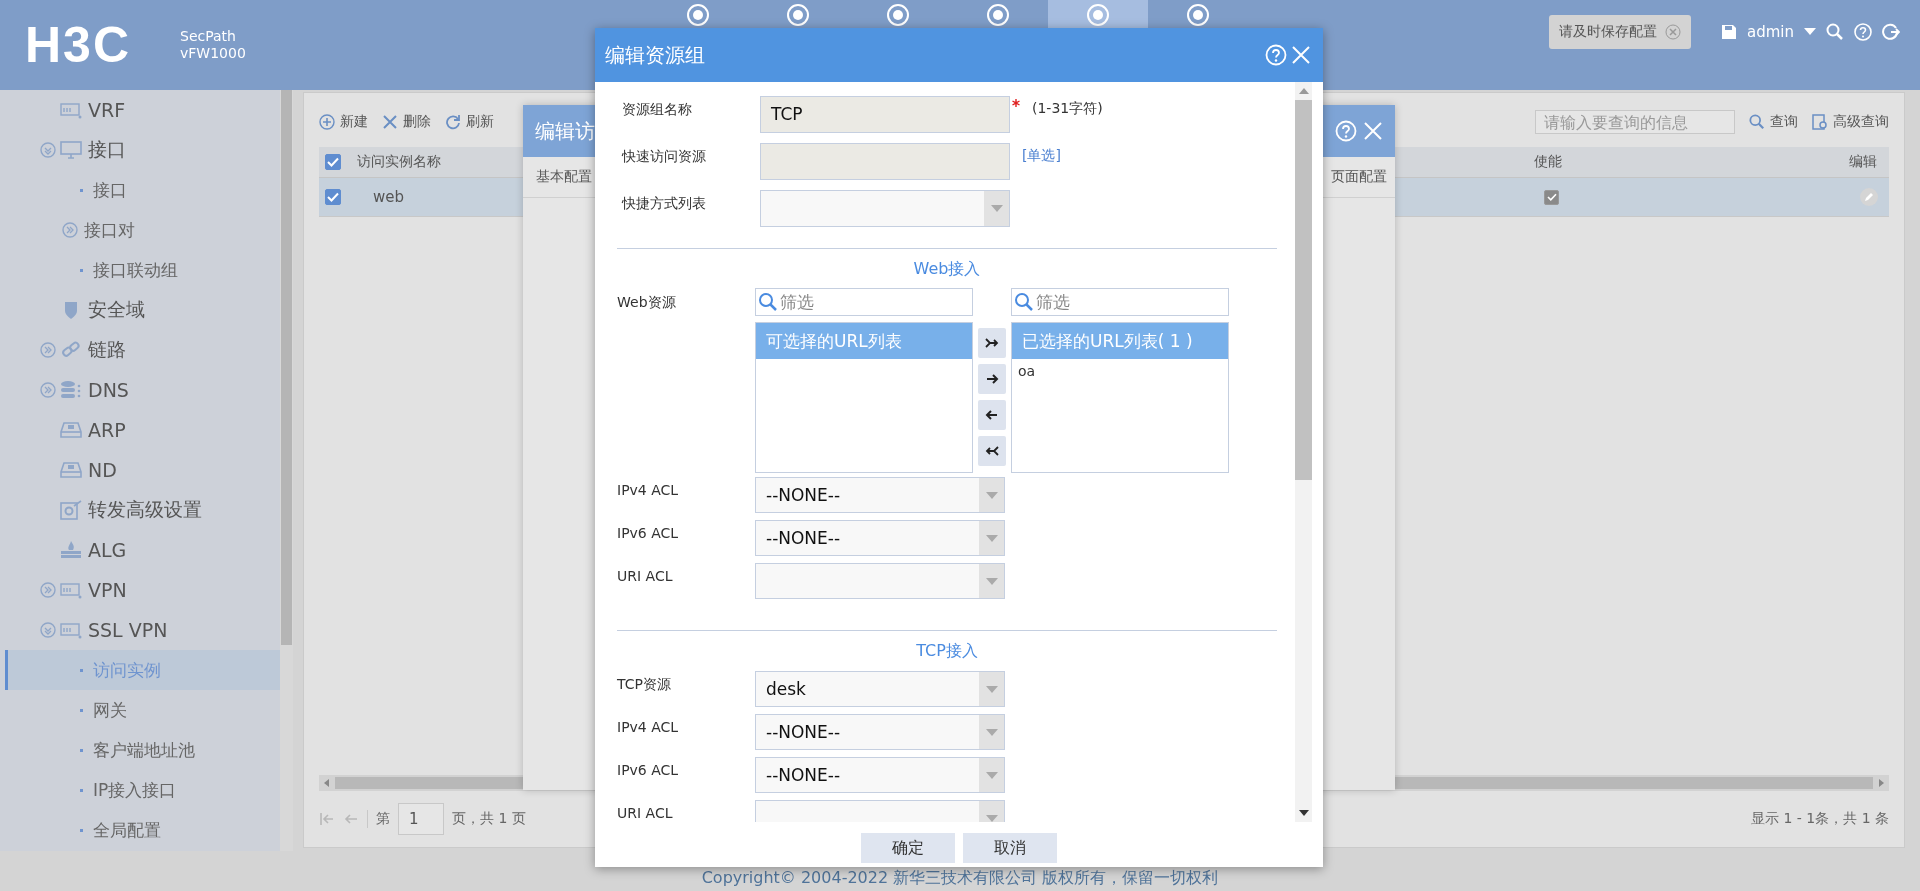 The width and height of the screenshot is (1920, 891). I want to click on item-label: ND, so click(102, 470).